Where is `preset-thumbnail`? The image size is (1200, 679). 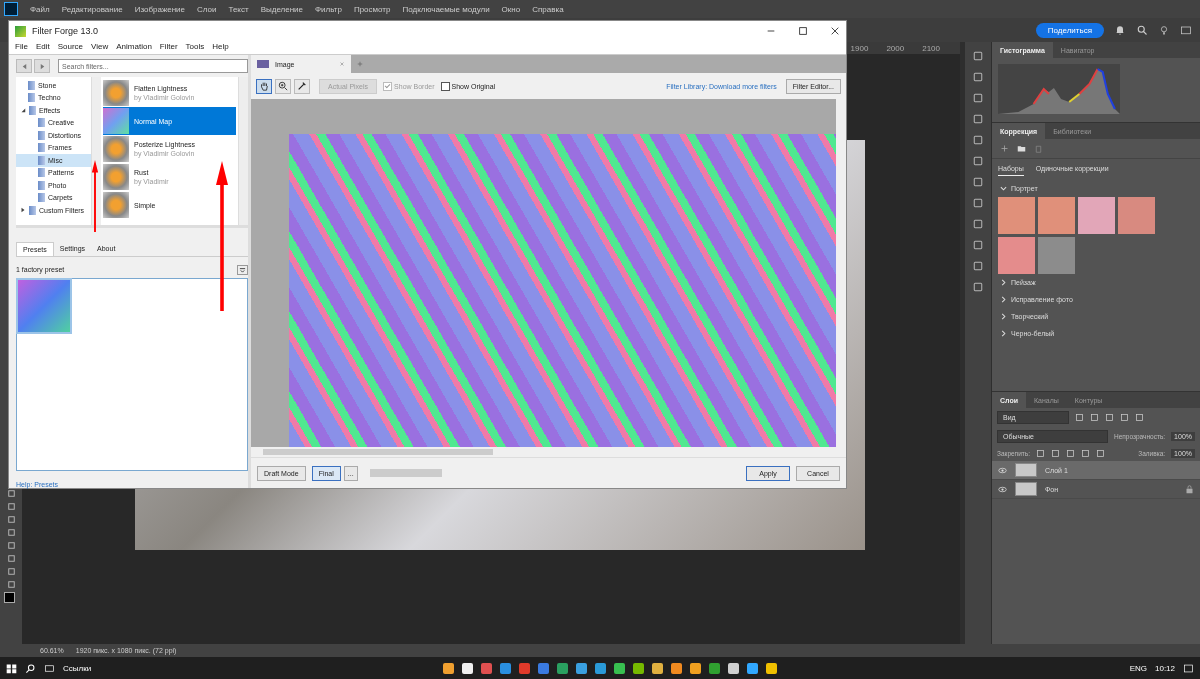
preset-thumbnail is located at coordinates (44, 305).